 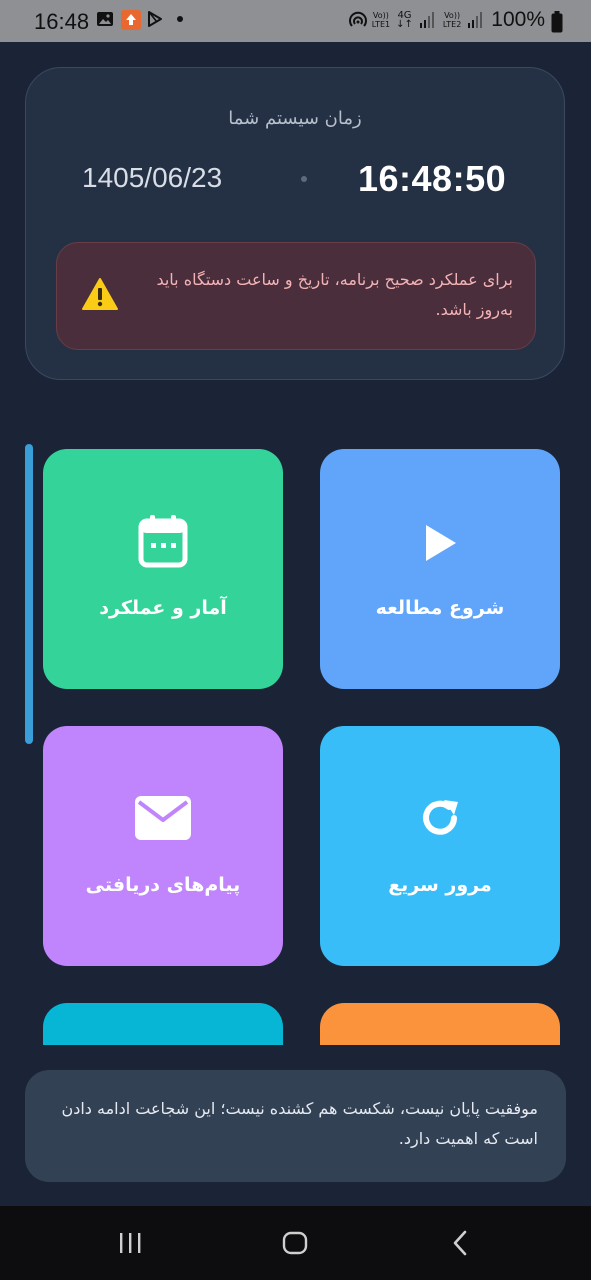 I want to click on sim1-label: Vo)) LTE1, so click(x=381, y=20).